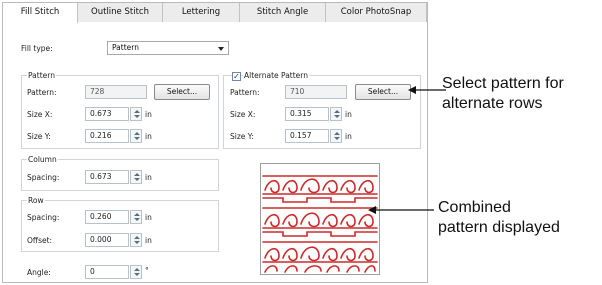 Image resolution: width=602 pixels, height=285 pixels. Describe the element at coordinates (148, 177) in the screenshot. I see `column-spacing-unit: in` at that location.